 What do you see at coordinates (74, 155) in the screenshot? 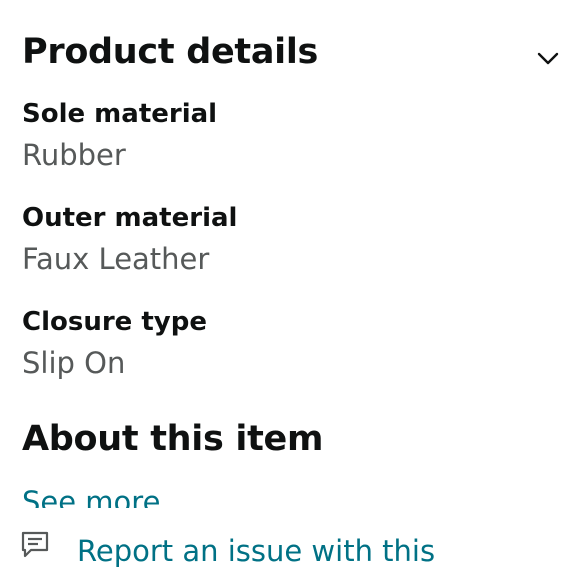
I see `detail-value: Rubber` at bounding box center [74, 155].